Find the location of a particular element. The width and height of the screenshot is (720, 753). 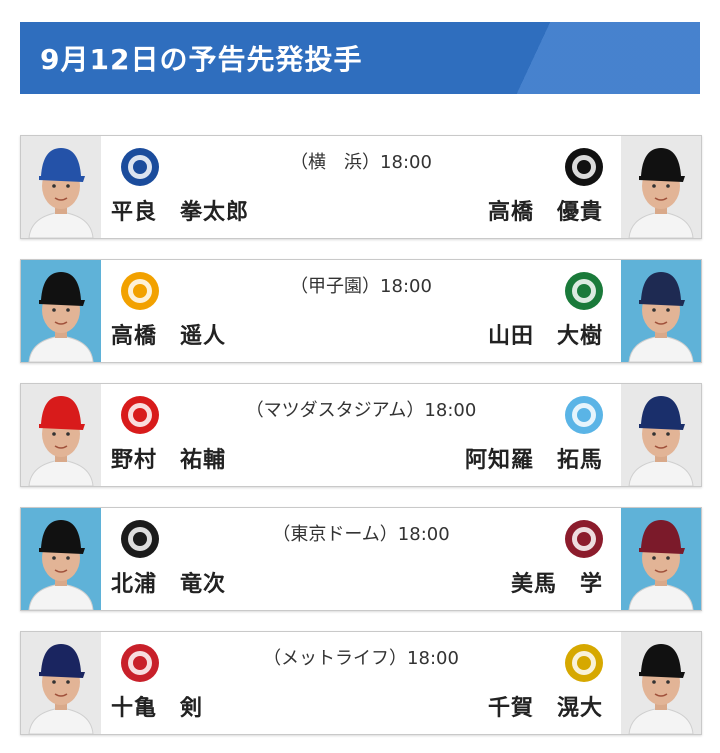

game-venue-time: （東京ドーム）18:00 is located at coordinates (361, 534).